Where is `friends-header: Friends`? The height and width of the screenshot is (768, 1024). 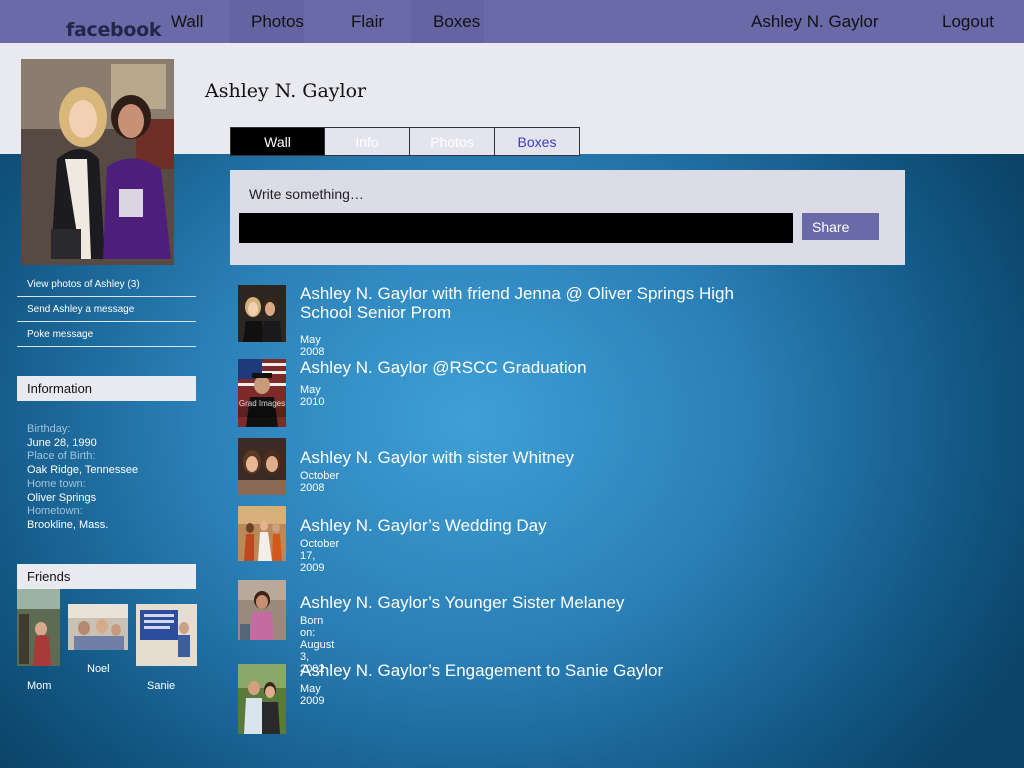 friends-header: Friends is located at coordinates (106, 576).